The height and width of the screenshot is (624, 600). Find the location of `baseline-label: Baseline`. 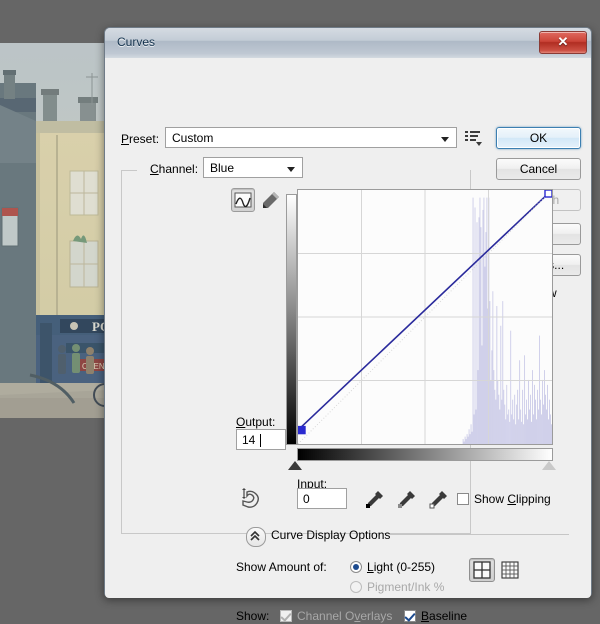

baseline-label: Baseline is located at coordinates (444, 616).